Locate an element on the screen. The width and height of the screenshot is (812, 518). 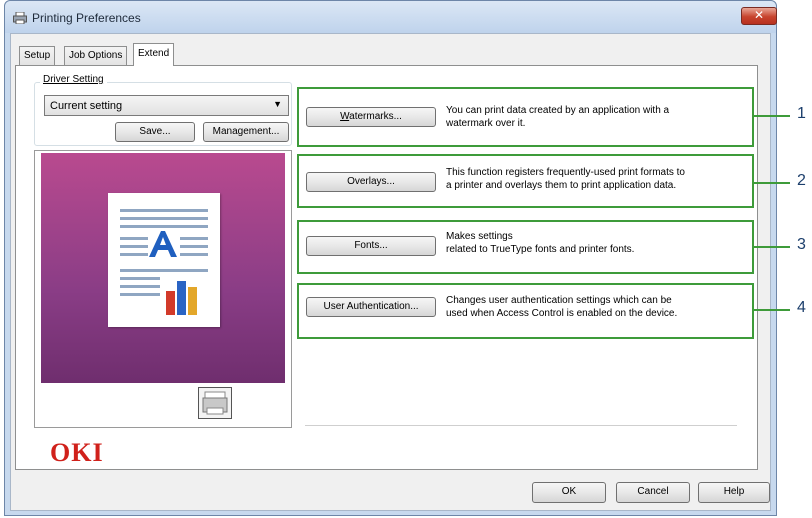
callout-number-2: 2 is located at coordinates (801, 180).